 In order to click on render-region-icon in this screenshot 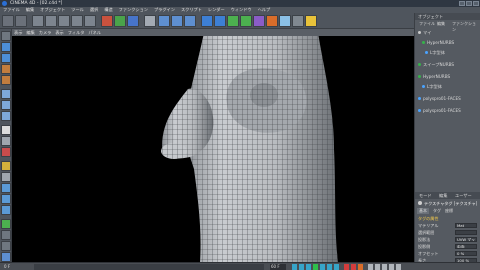, I will do `click(6, 257)`.